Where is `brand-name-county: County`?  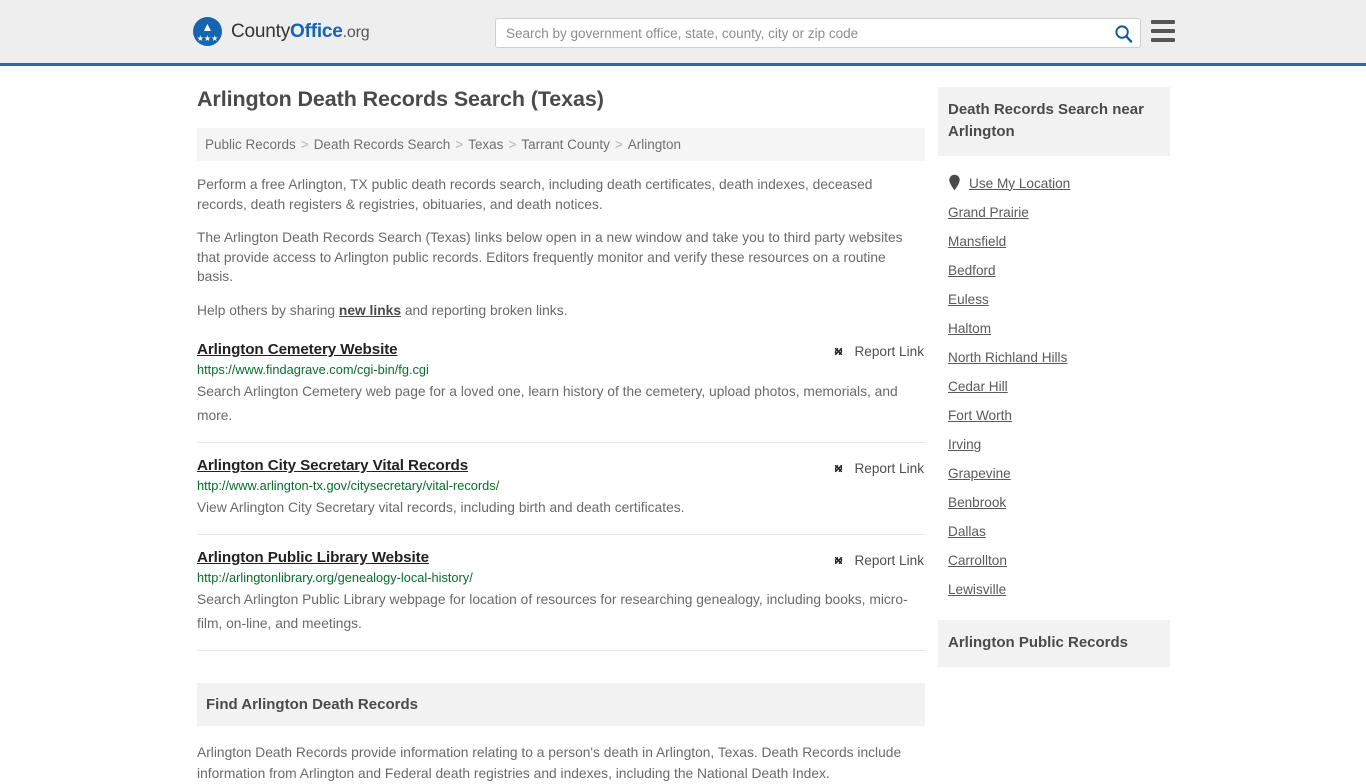 brand-name-county: County is located at coordinates (261, 31).